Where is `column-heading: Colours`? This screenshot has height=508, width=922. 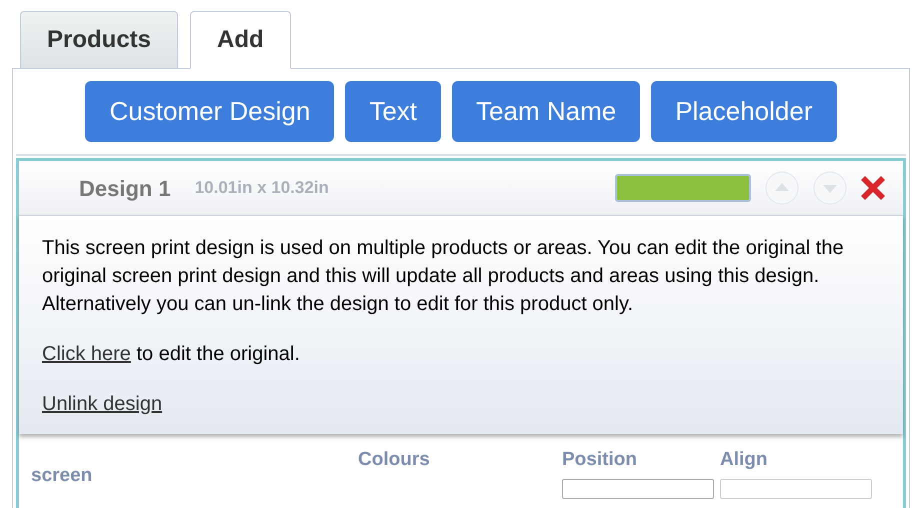
column-heading: Colours is located at coordinates (394, 460).